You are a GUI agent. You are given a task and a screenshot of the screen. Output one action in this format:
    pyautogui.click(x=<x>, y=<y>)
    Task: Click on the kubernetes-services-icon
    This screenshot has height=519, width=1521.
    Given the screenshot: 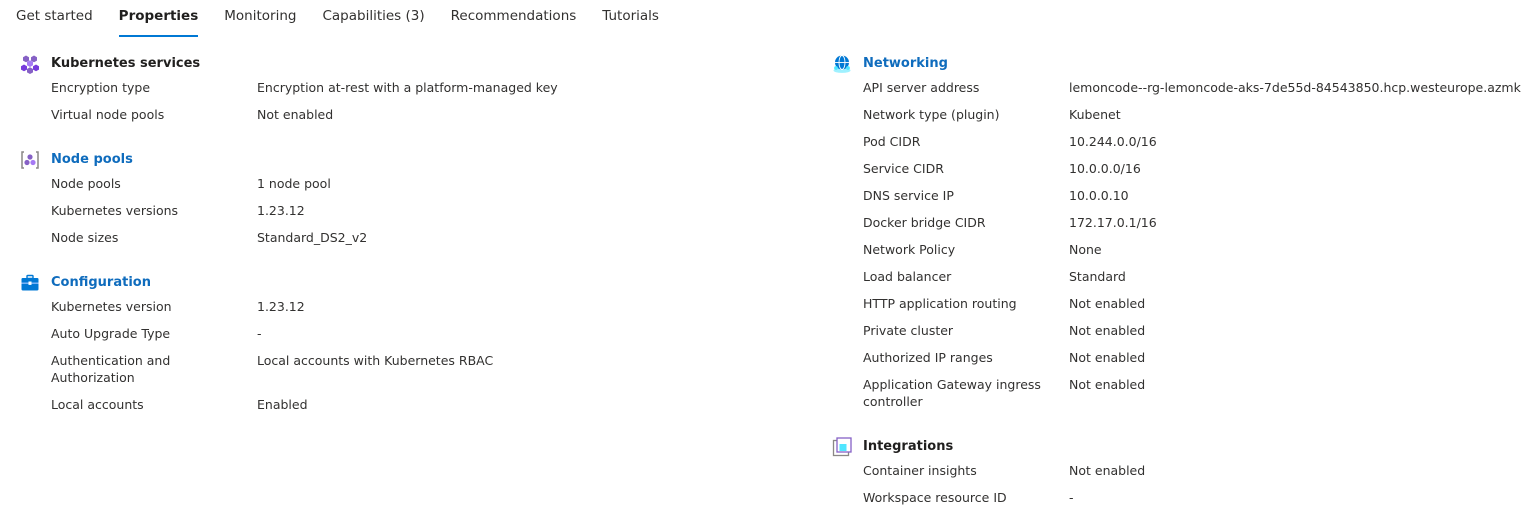 What is the action you would take?
    pyautogui.click(x=30, y=64)
    